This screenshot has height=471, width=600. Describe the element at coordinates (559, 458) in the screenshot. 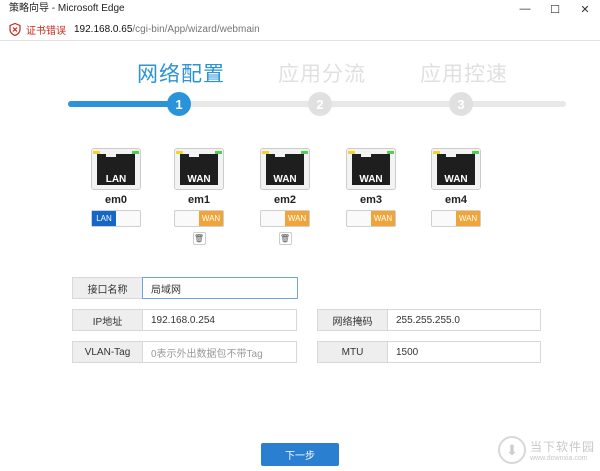

I see `watermark-en: www.downxia.com` at that location.